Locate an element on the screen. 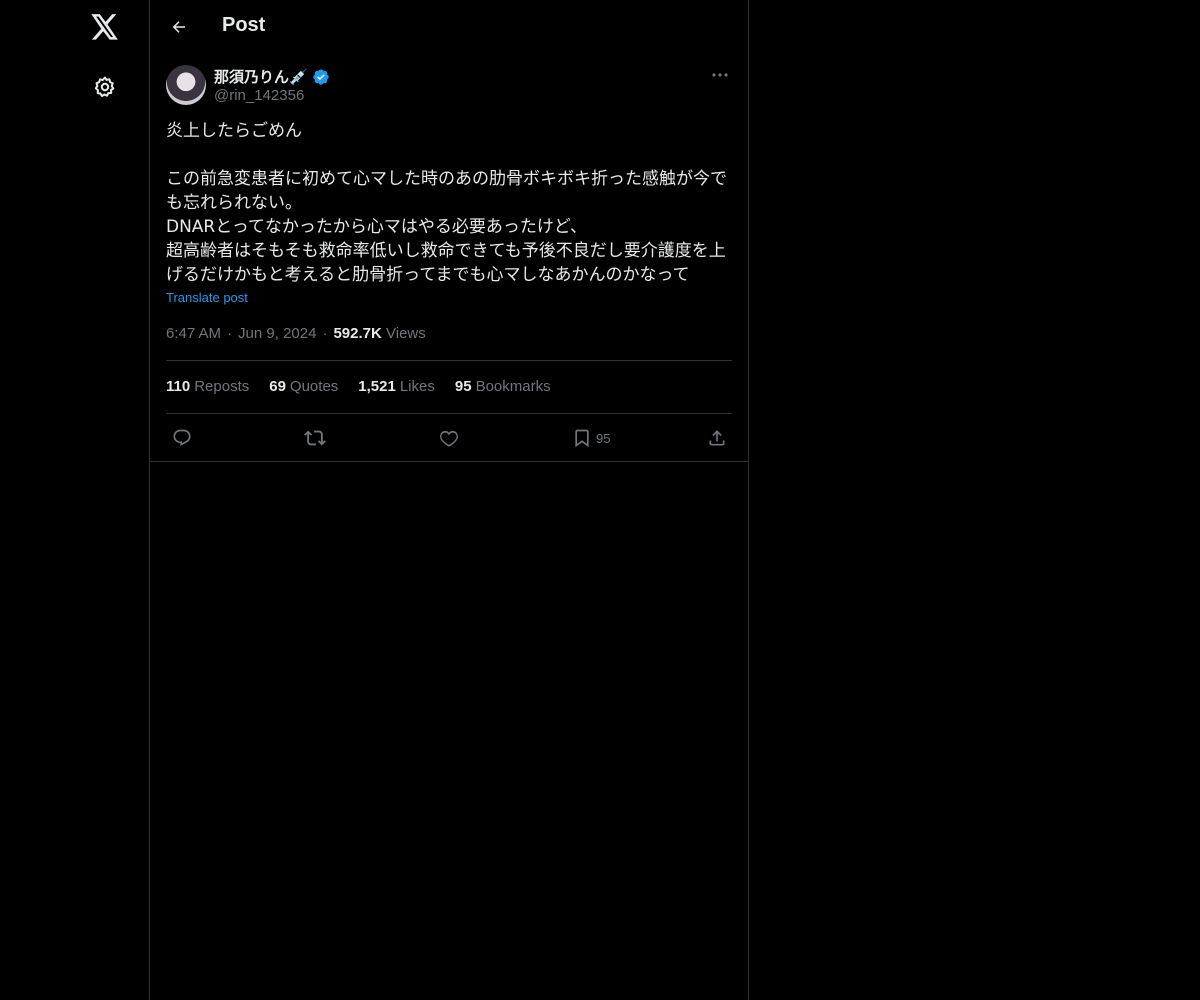 This screenshot has width=1200, height=1000. post-meta: 6:47 AM · Jun 9, 2024 · 592.7K Views is located at coordinates (296, 333).